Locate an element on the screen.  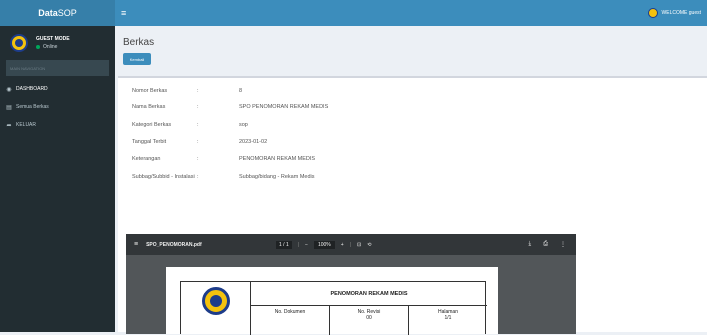
doc-col-dokumen: No. Dokumen is located at coordinates (290, 320).